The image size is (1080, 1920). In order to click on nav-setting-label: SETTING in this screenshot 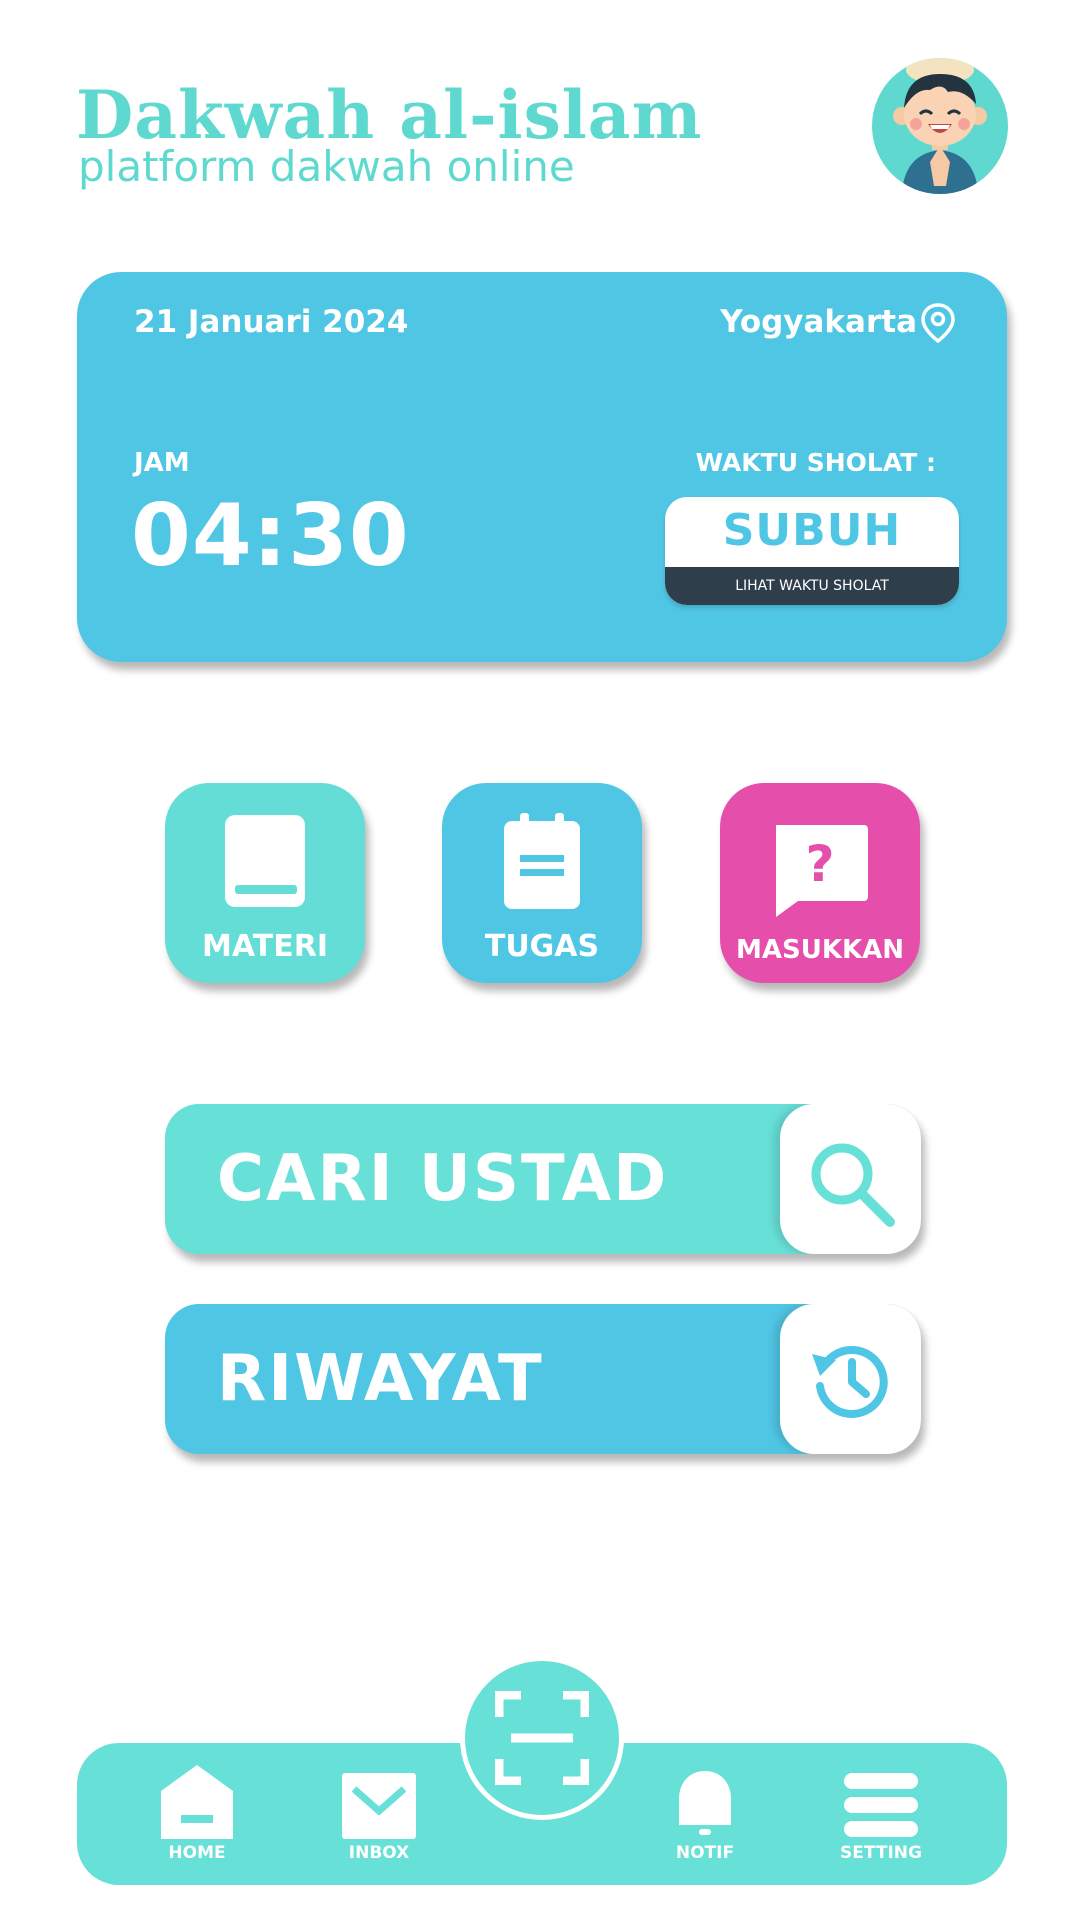, I will do `click(881, 1853)`.